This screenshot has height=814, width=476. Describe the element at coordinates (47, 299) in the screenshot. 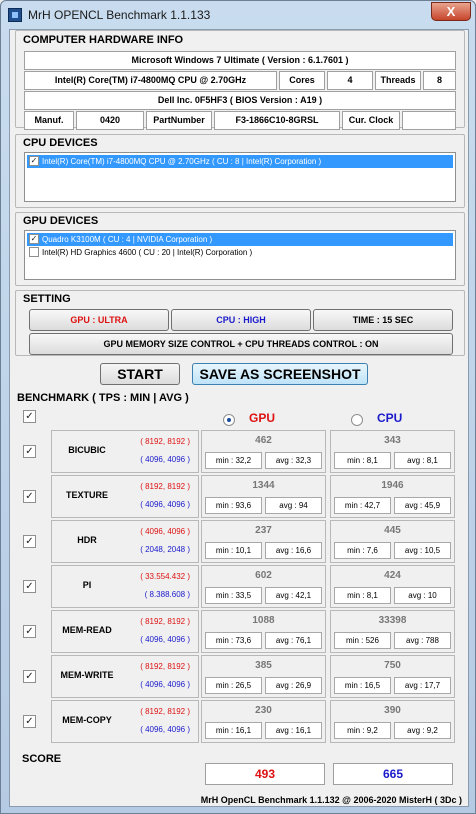

I see `setting-title: SETTING` at that location.